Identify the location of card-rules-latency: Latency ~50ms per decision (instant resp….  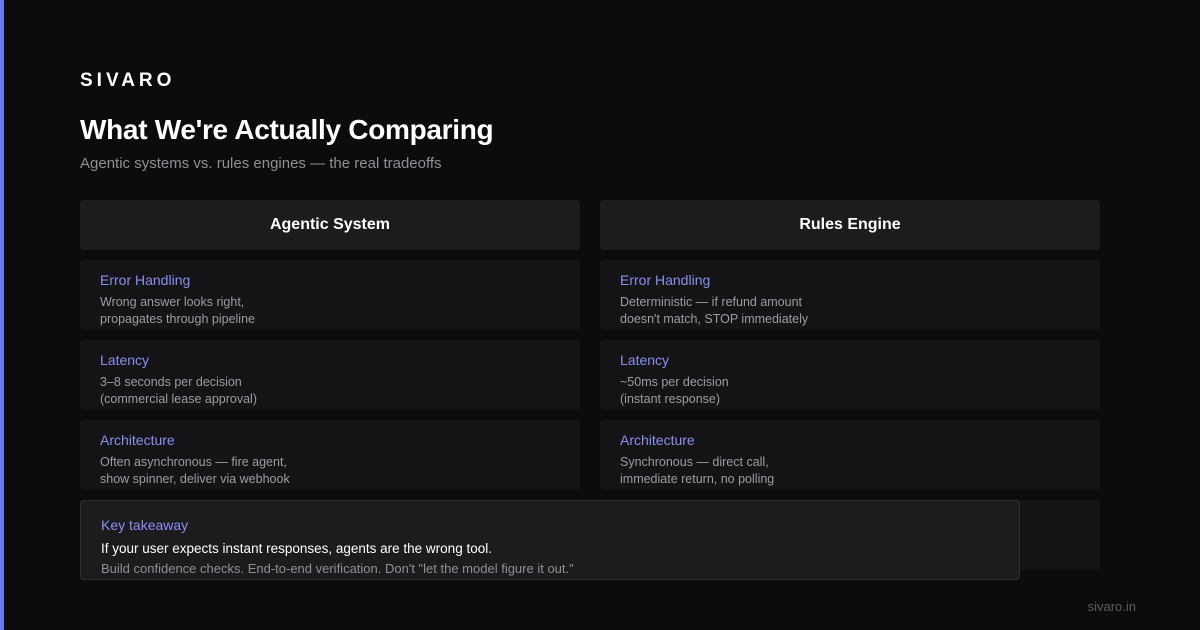
(850, 375).